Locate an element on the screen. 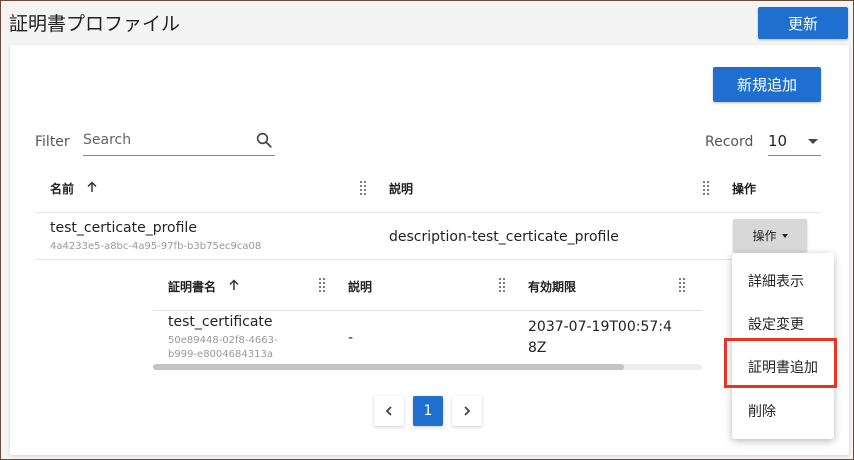 The image size is (854, 460). record-select: 10 is located at coordinates (794, 142).